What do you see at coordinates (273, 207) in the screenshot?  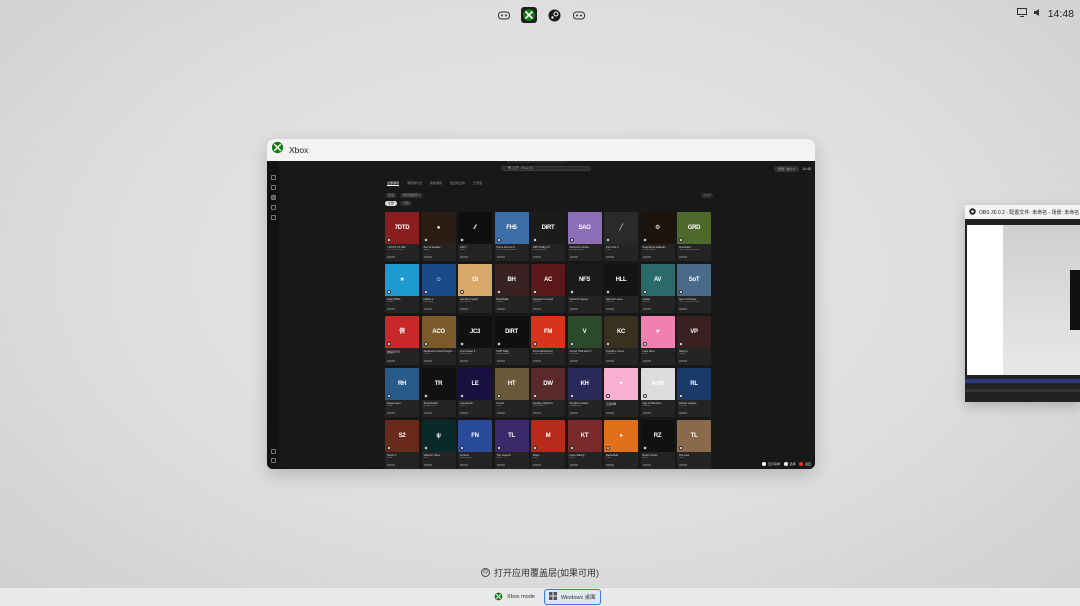 I see `social-icon` at bounding box center [273, 207].